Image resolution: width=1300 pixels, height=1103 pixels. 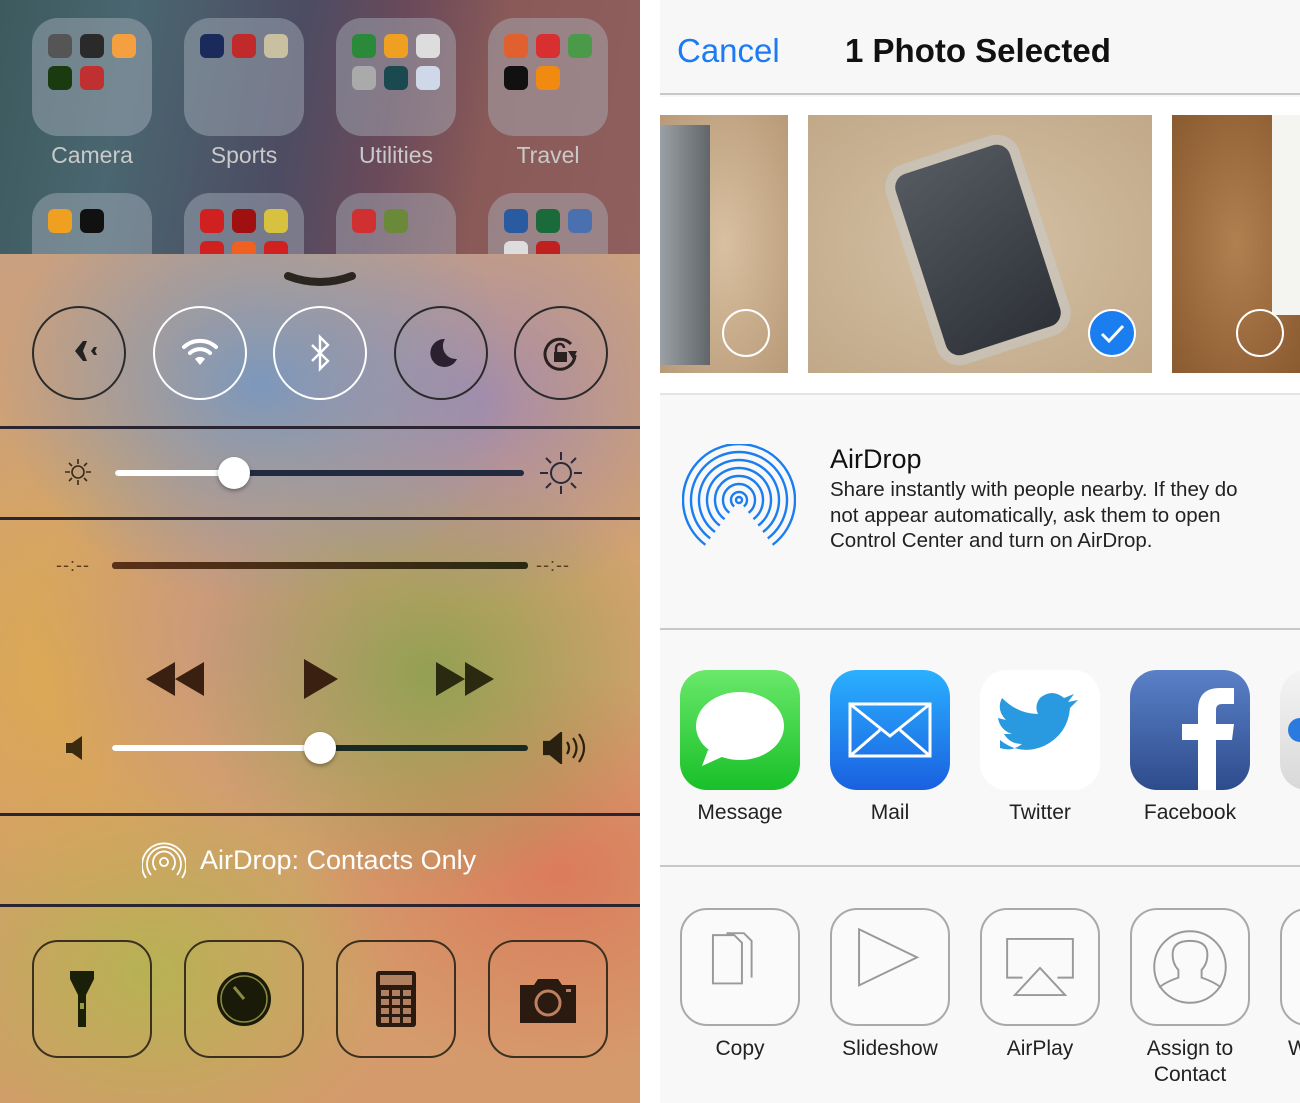 What do you see at coordinates (1038, 721) in the screenshot?
I see `twitter-icon` at bounding box center [1038, 721].